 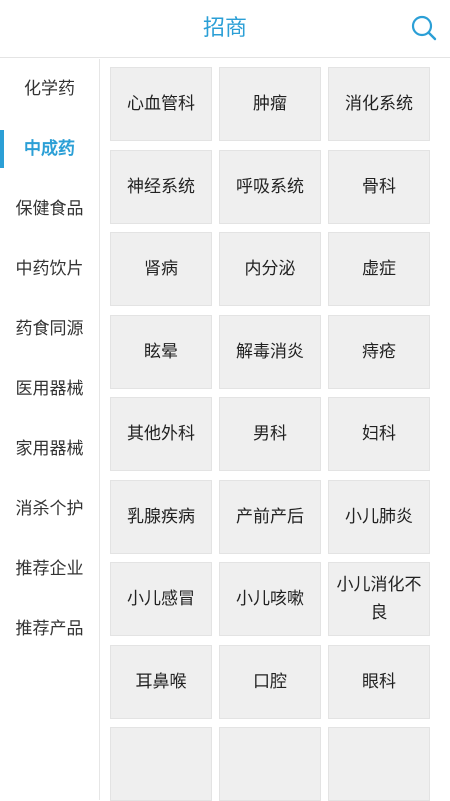 I want to click on category-cell: 小儿咳嗽, so click(x=270, y=599).